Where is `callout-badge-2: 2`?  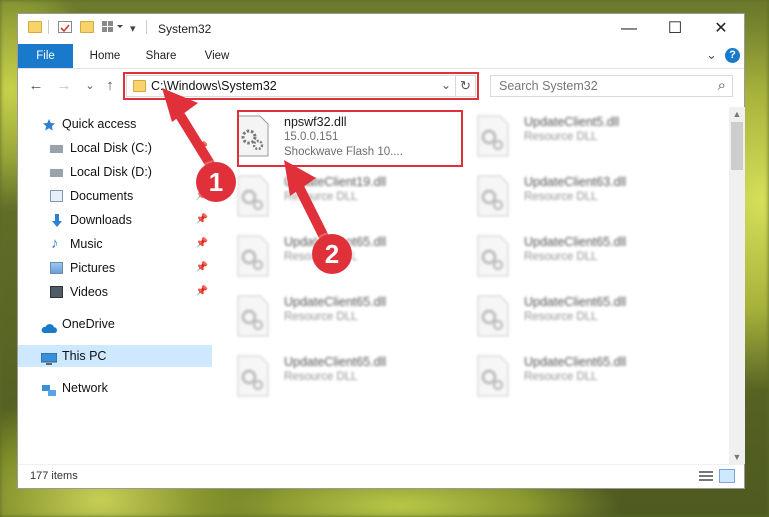
callout-badge-2: 2 is located at coordinates (332, 254).